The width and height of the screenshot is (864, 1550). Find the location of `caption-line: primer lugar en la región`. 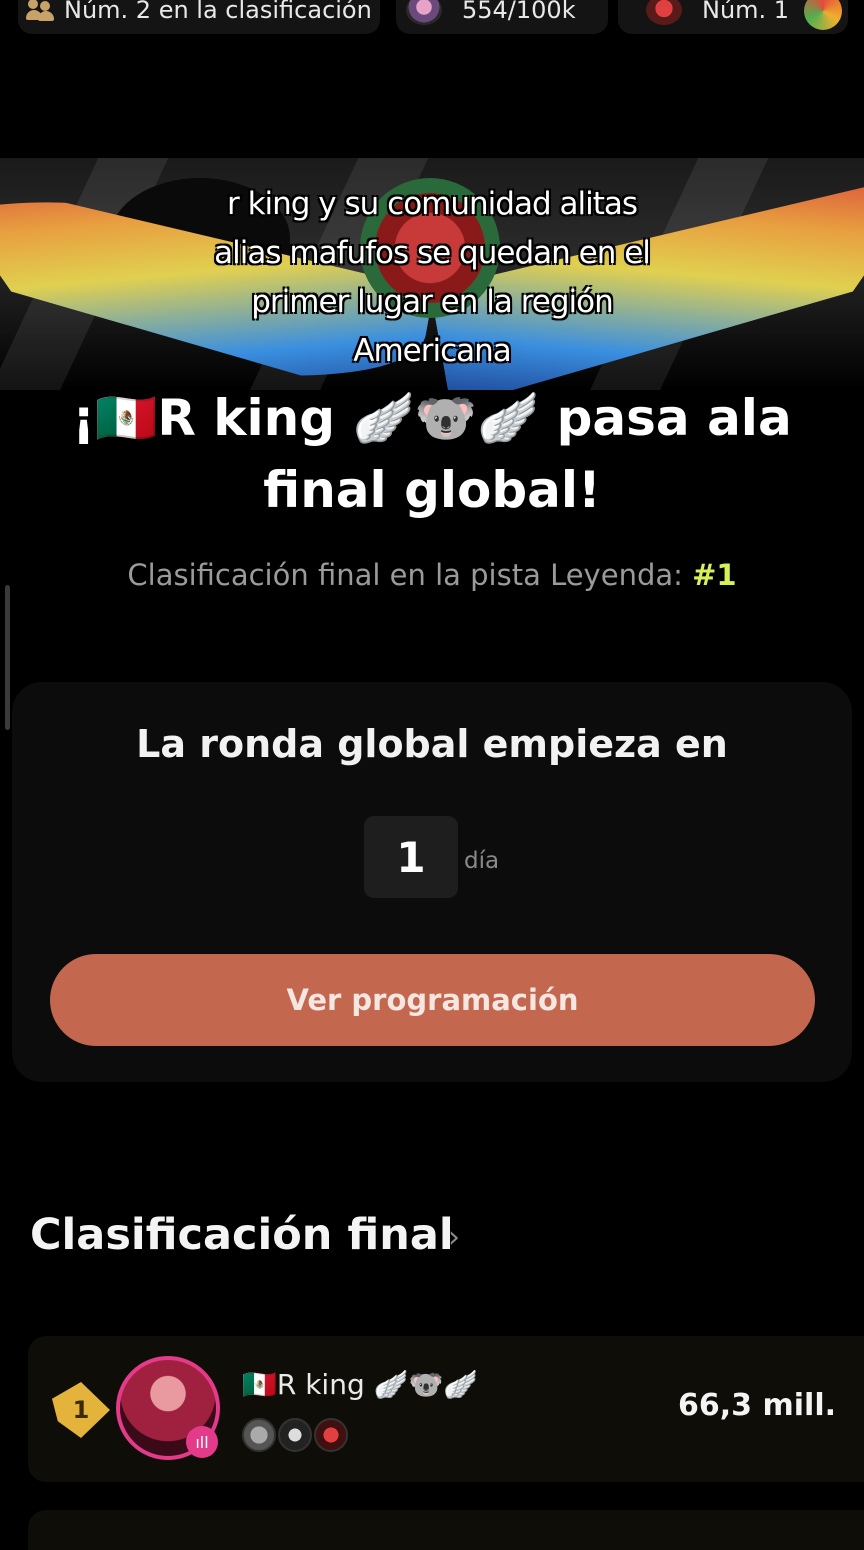

caption-line: primer lugar en la región is located at coordinates (432, 302).